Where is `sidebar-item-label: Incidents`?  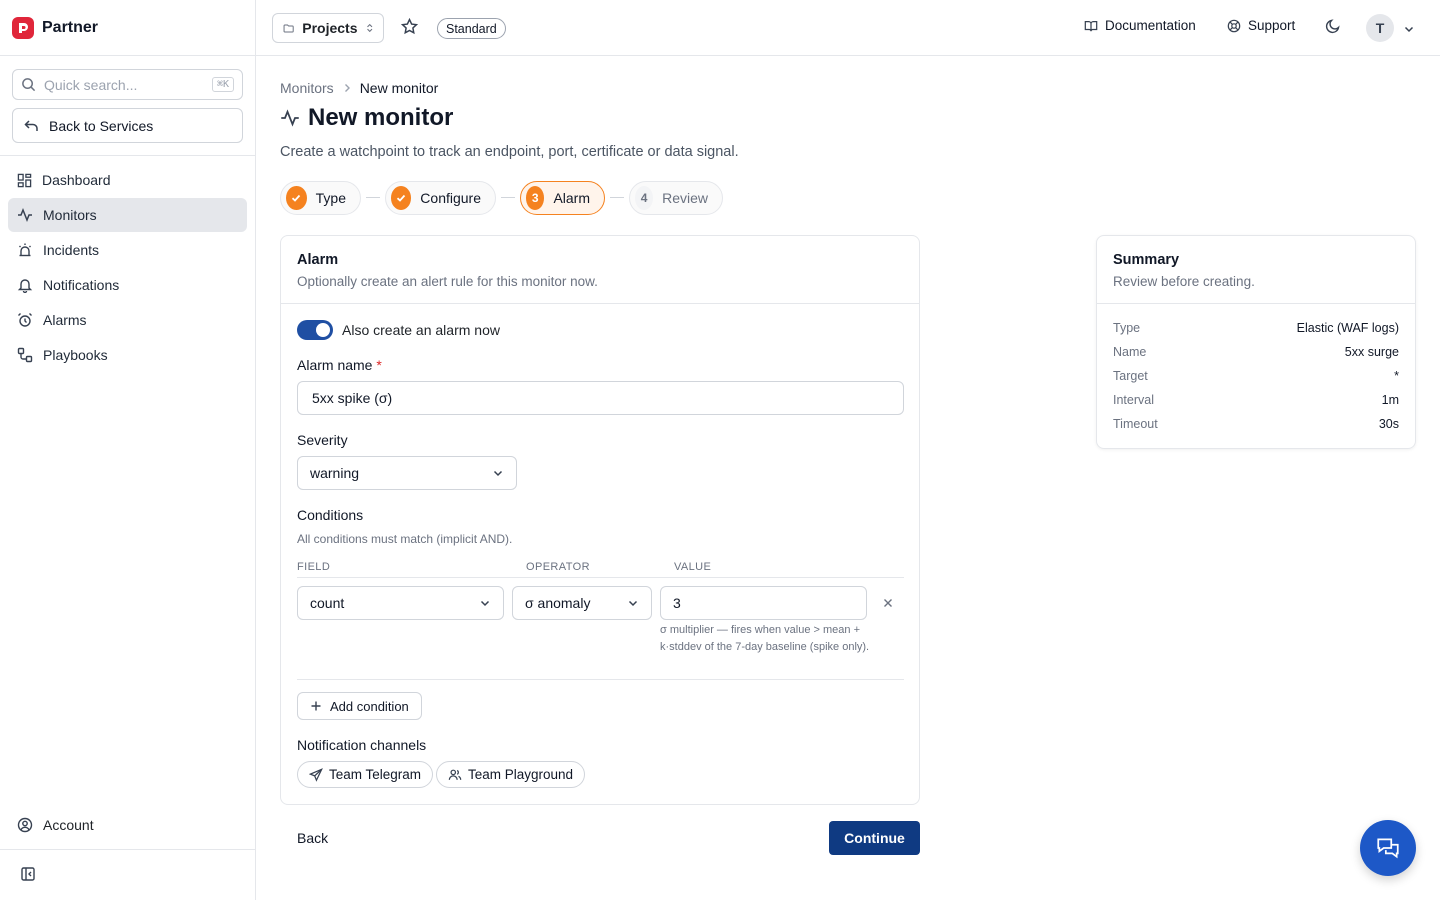
sidebar-item-label: Incidents is located at coordinates (71, 250).